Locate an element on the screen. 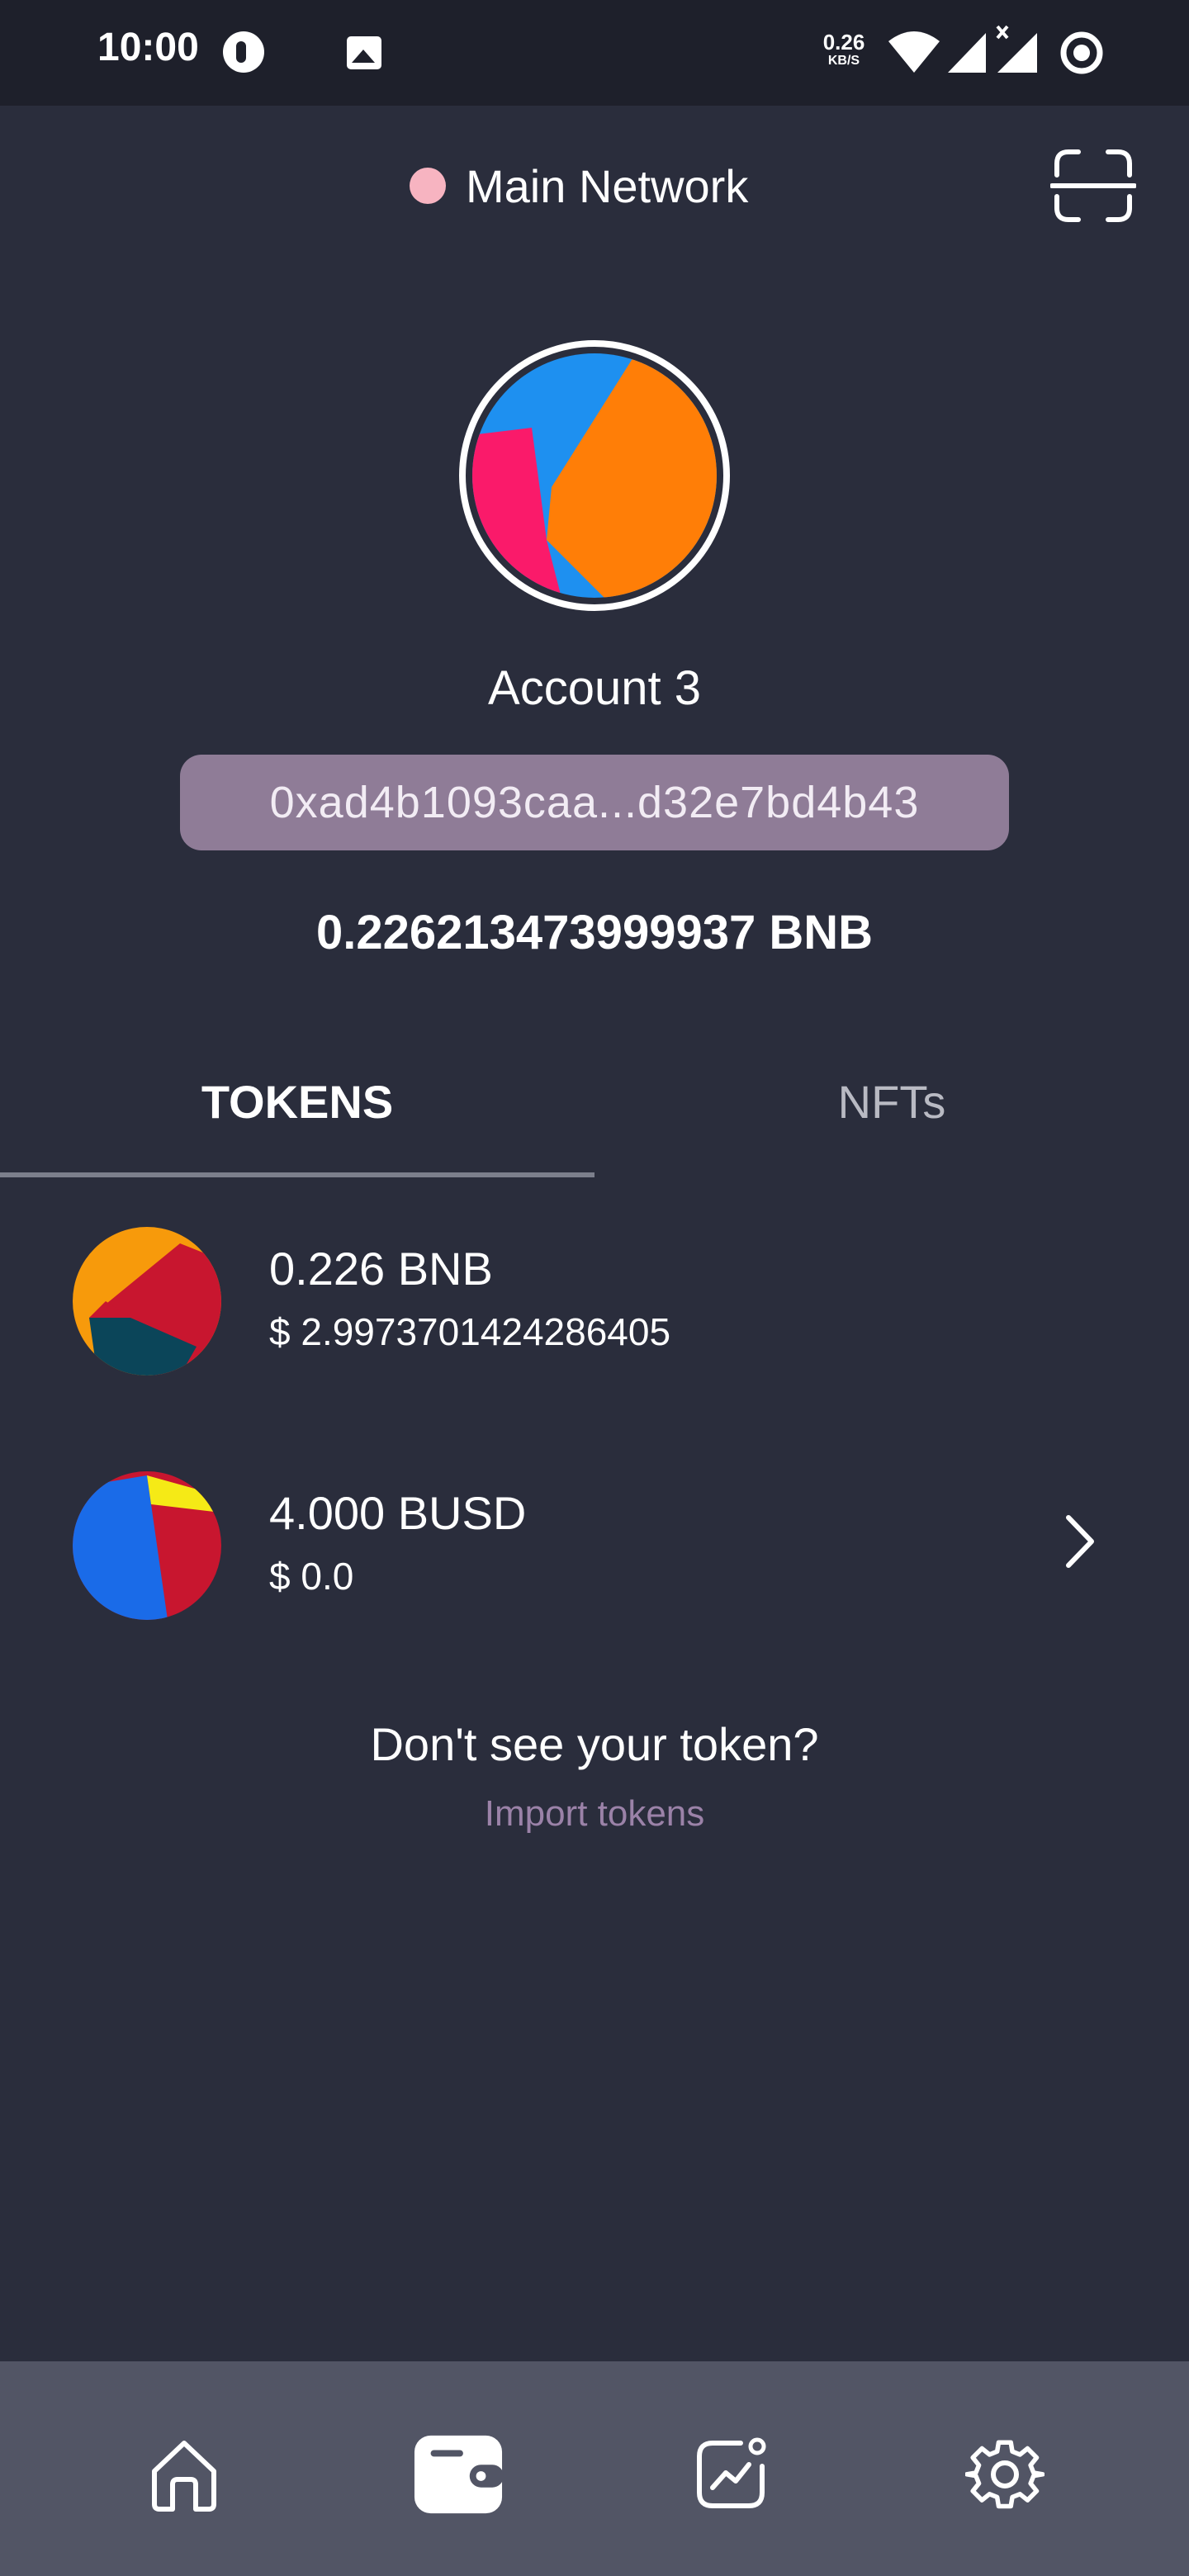 The height and width of the screenshot is (2576, 1189). token-row-bnb: 0.226 BNB $ 2.9973701424286405 is located at coordinates (594, 1301).